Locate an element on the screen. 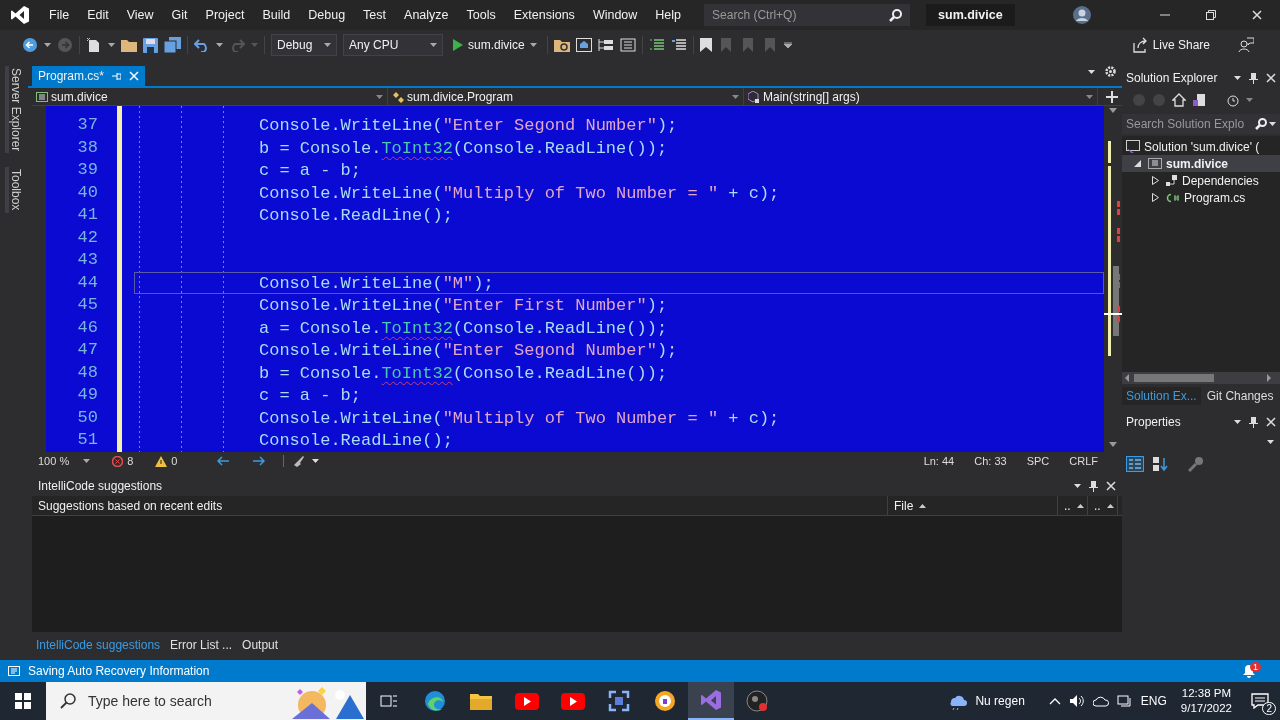 The width and height of the screenshot is (1280, 720). find-in-files-icon is located at coordinates (561, 45).